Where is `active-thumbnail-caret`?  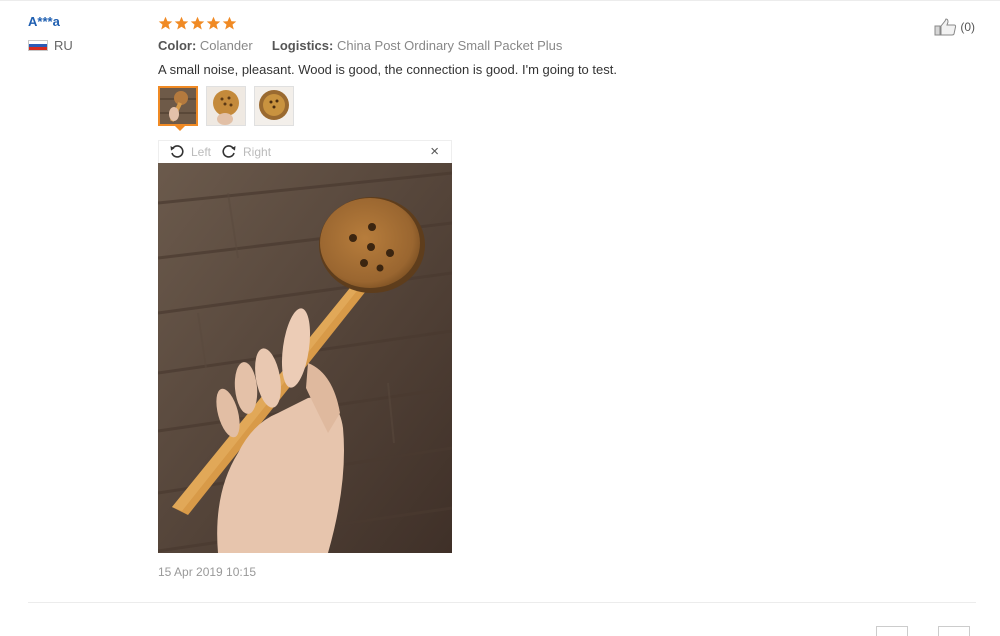 active-thumbnail-caret is located at coordinates (180, 128).